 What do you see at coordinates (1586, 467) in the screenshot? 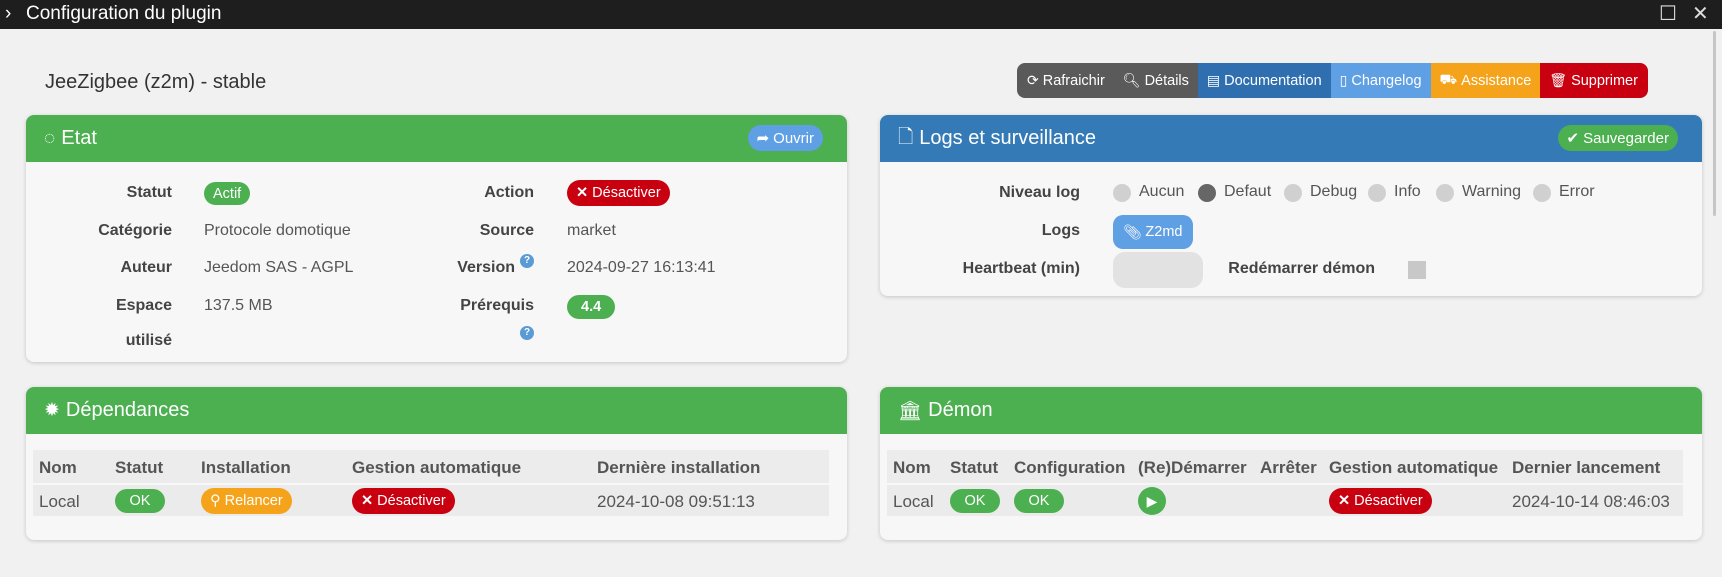
I see `demon-col-dernier: Dernier lancement` at bounding box center [1586, 467].